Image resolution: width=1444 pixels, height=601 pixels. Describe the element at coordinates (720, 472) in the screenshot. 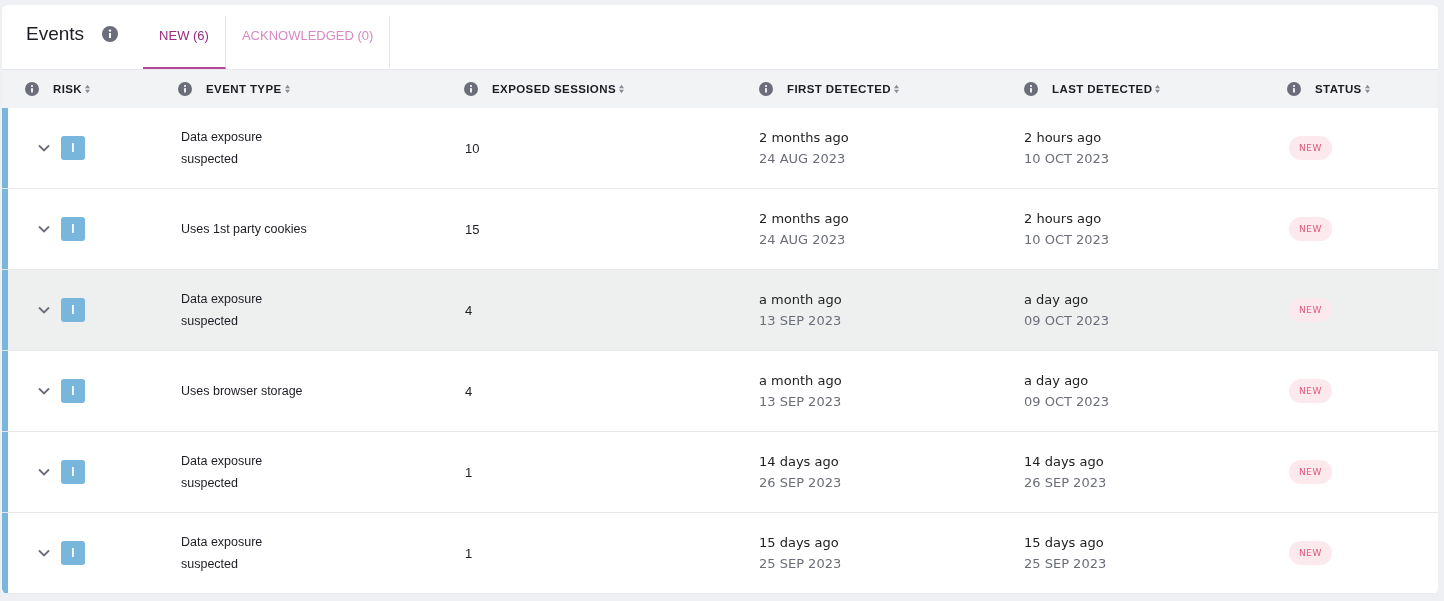

I see `table-row: I Data exposure suspected 1 14 days ago 26 SEP 2023 14 days ago 26 SEP 2023 NEW` at that location.